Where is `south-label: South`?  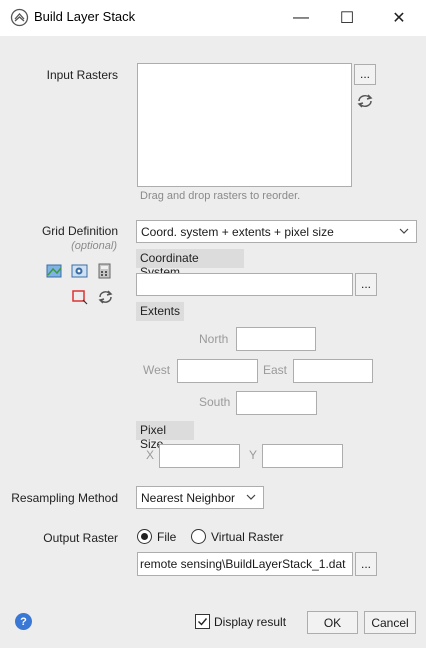
south-label: South is located at coordinates (215, 402).